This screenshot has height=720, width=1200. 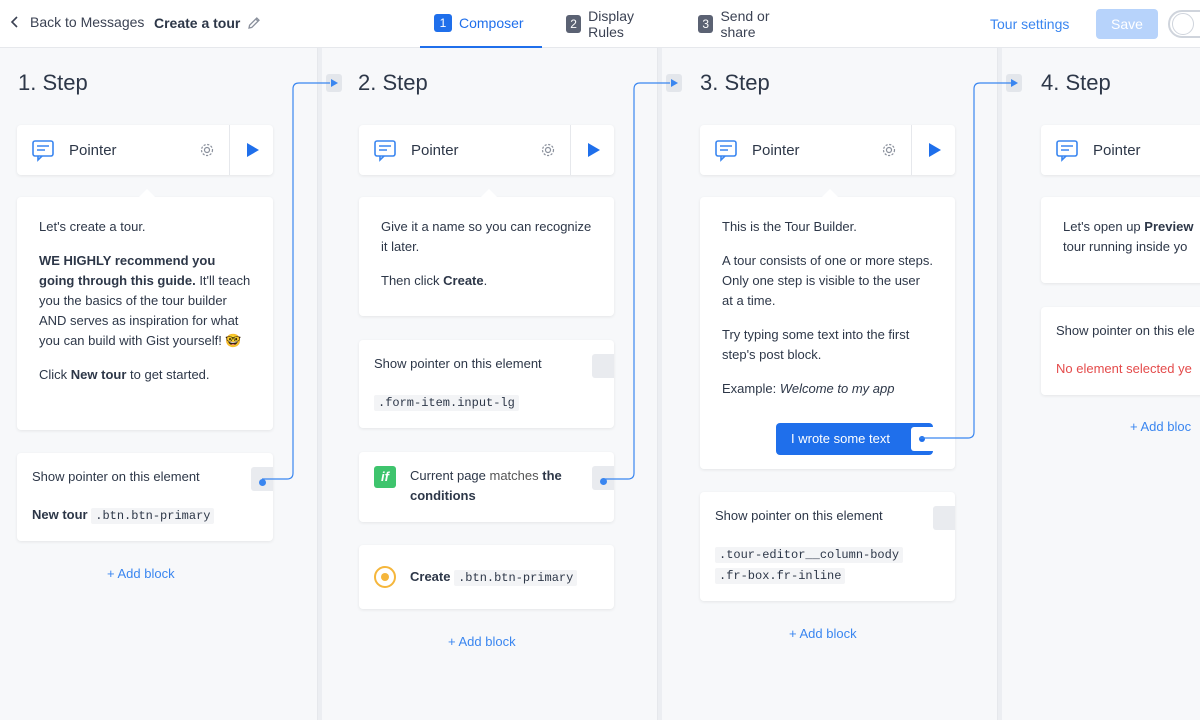 What do you see at coordinates (1029, 24) in the screenshot?
I see `tour-settings-link: Tour settings` at bounding box center [1029, 24].